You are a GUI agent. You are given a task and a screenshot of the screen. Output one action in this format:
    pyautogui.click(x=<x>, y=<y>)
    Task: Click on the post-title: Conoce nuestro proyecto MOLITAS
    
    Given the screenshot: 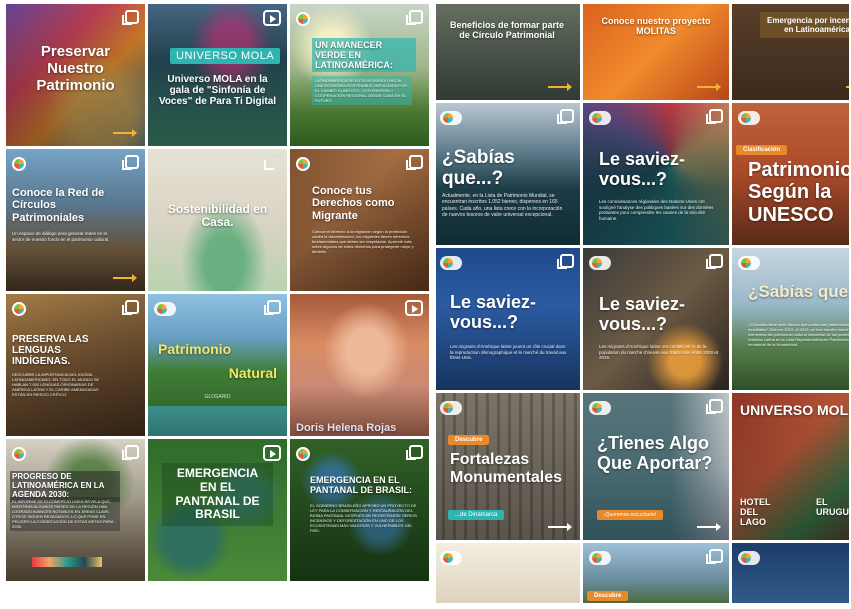 What is the action you would take?
    pyautogui.click(x=656, y=26)
    